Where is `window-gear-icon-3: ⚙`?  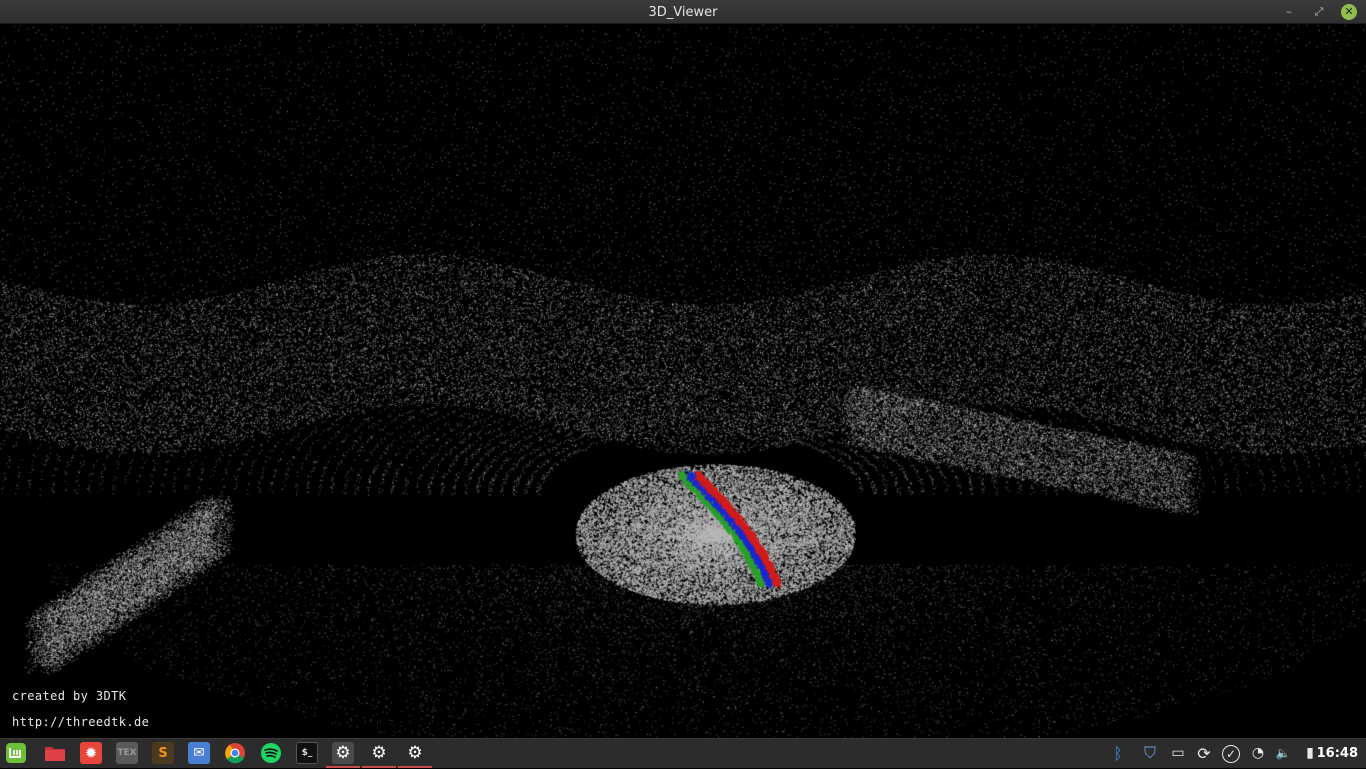 window-gear-icon-3: ⚙ is located at coordinates (415, 755).